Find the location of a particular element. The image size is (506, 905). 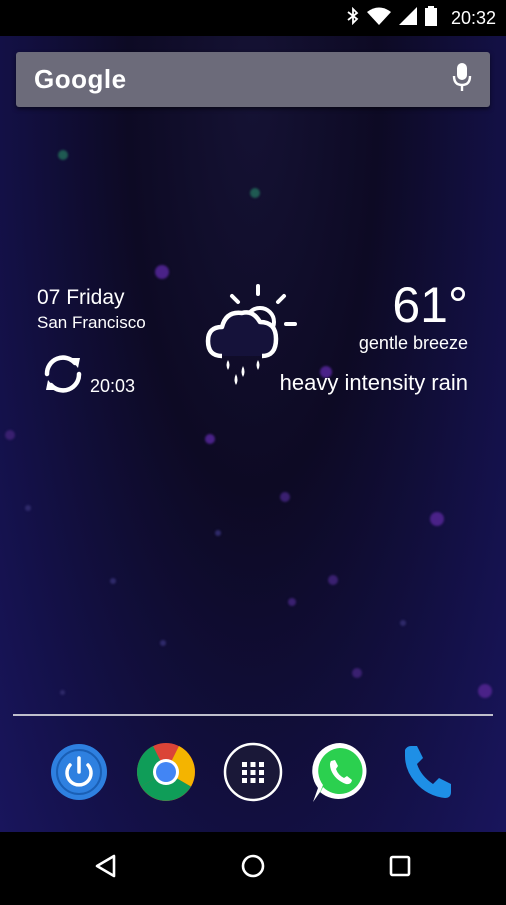

weather-condition: heavy intensity rain is located at coordinates (373, 382).